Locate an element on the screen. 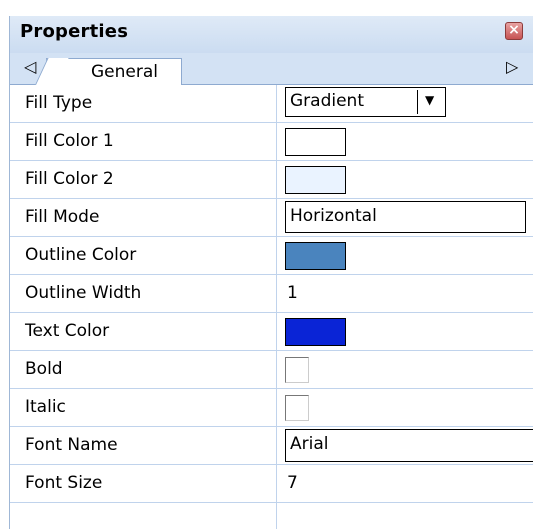 The width and height of the screenshot is (533, 529). font-name-field: Arial is located at coordinates (409, 445).